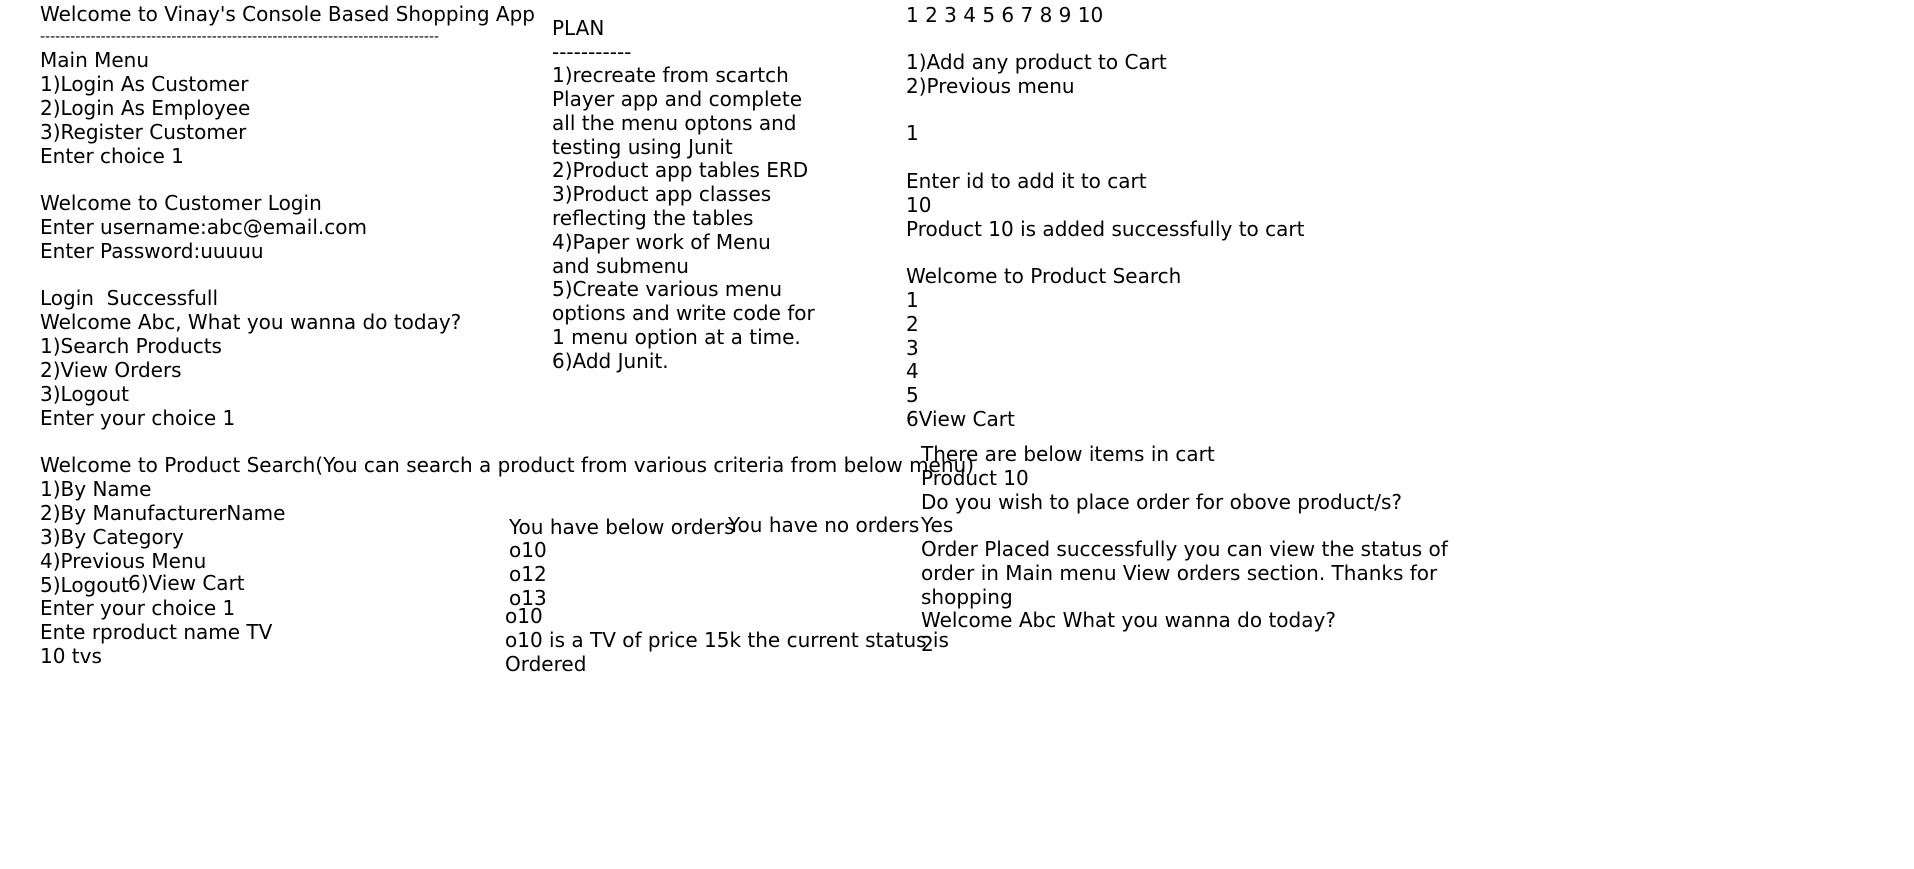  I want to click on plan-line: 1)recreate from scartch, so click(670, 75).